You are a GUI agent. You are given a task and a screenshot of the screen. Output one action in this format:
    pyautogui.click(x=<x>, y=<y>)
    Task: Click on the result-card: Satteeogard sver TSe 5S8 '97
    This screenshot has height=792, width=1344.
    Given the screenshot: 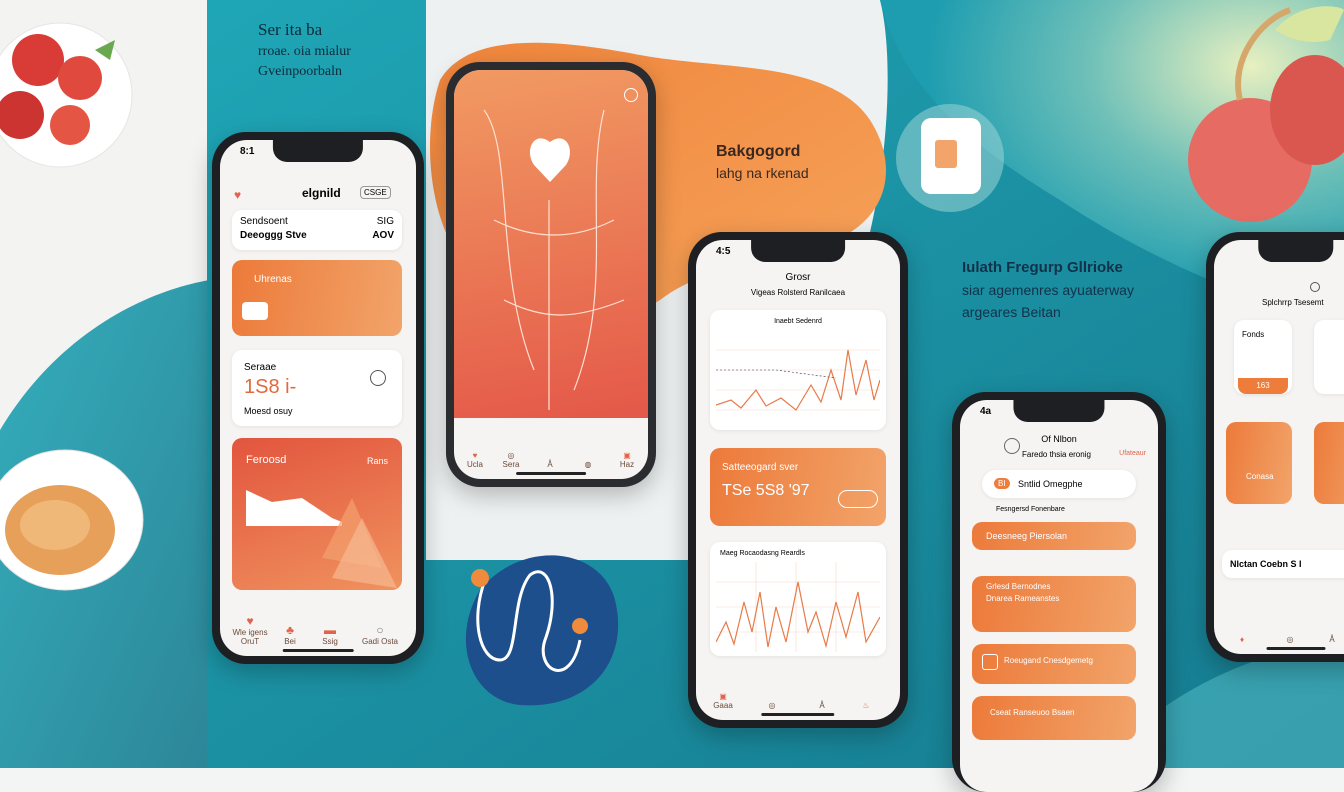 What is the action you would take?
    pyautogui.click(x=798, y=487)
    